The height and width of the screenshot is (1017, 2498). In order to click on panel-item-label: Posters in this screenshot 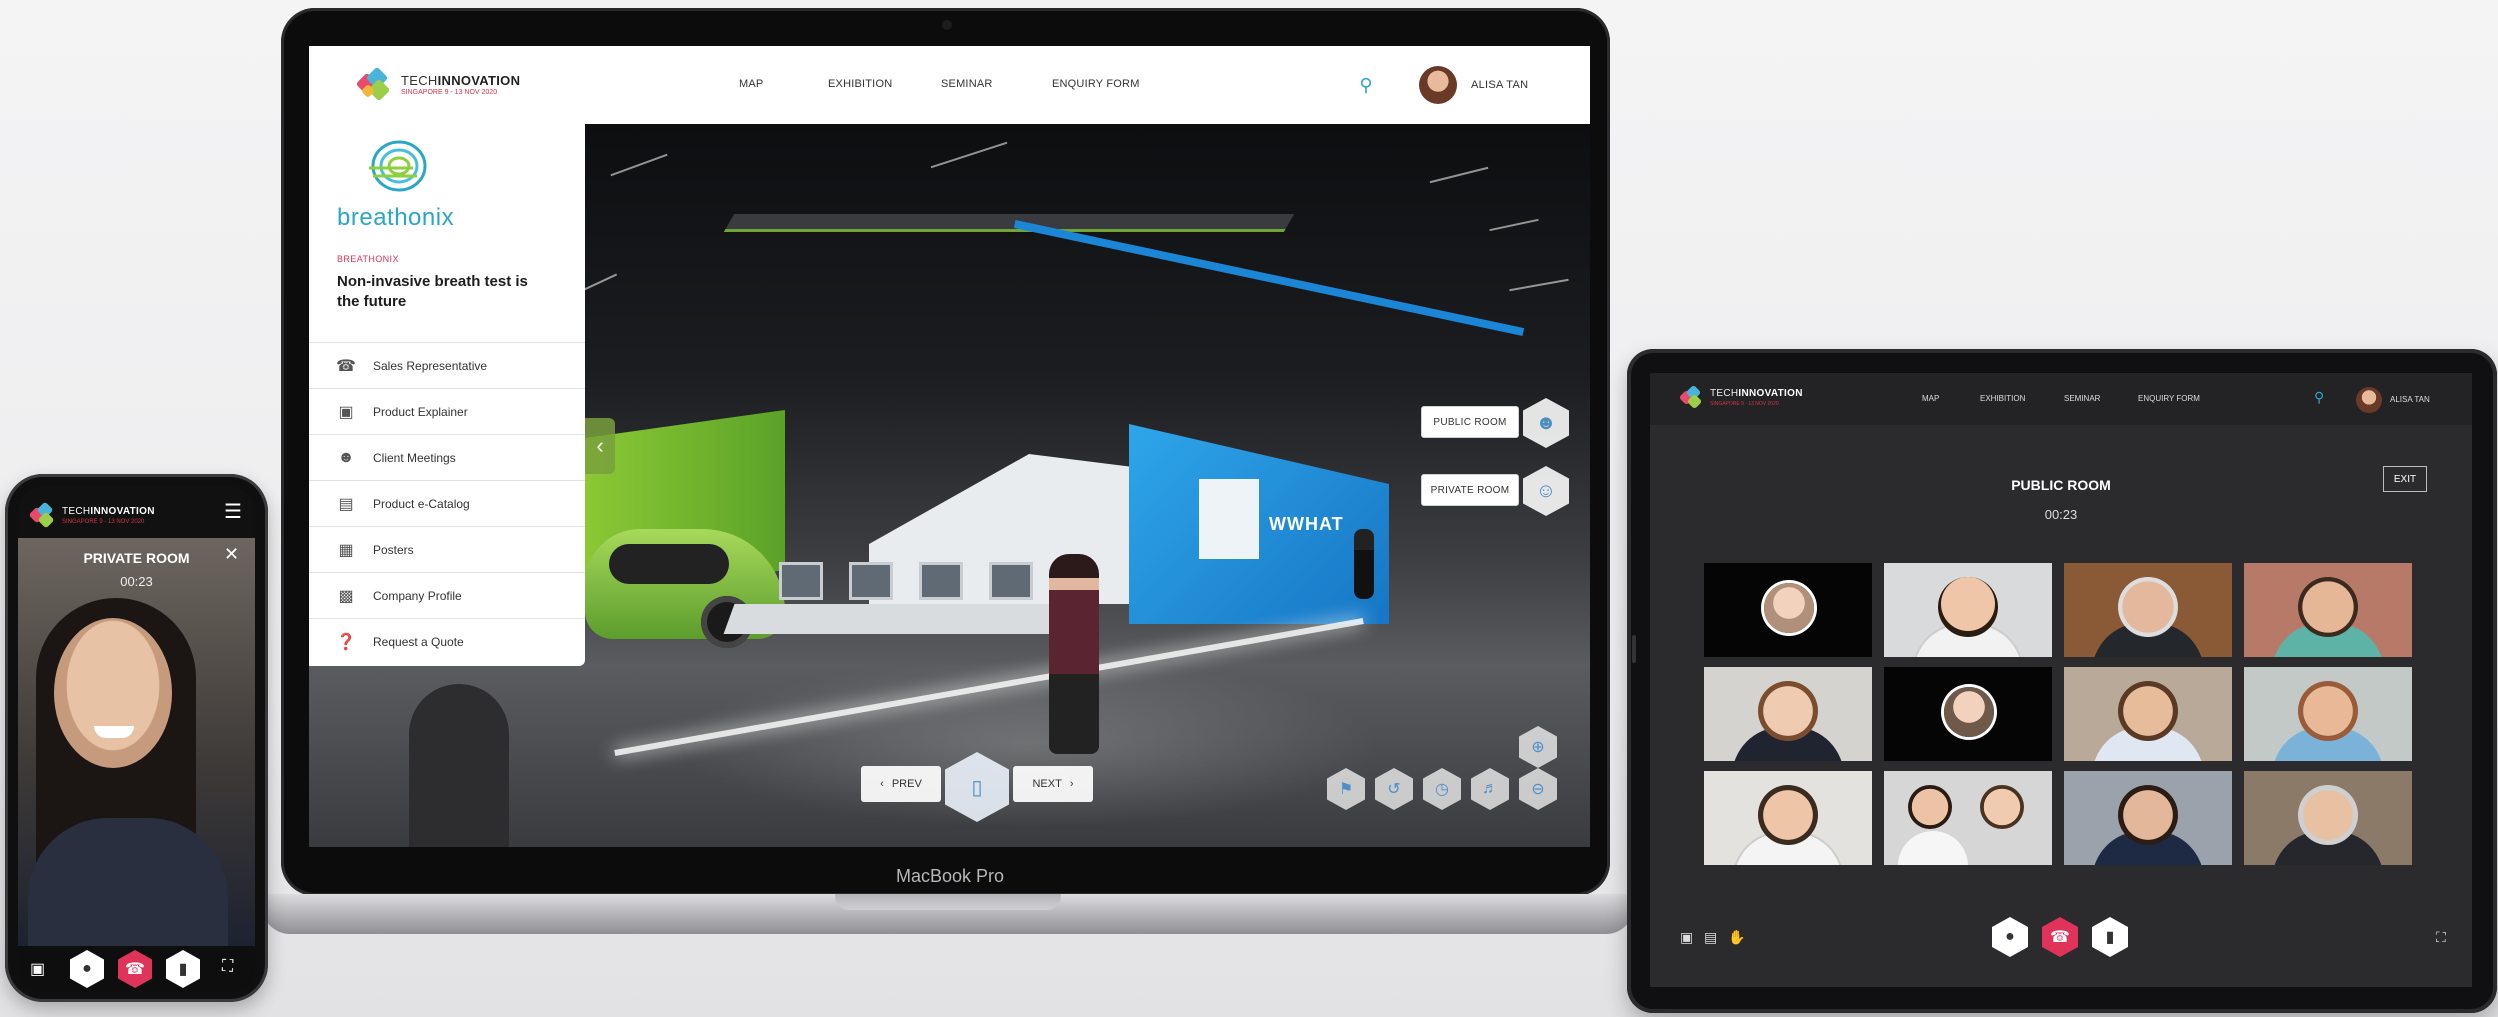, I will do `click(393, 549)`.